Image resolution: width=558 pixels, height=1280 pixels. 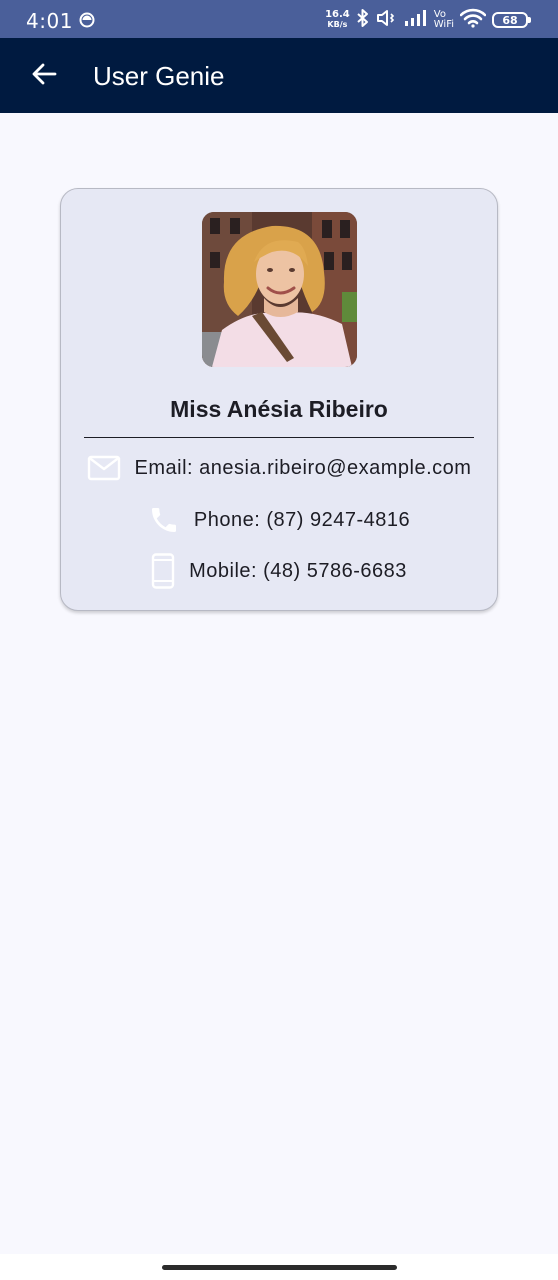 I want to click on phone-text: Phone: (87) 9247-4816, so click(x=302, y=519).